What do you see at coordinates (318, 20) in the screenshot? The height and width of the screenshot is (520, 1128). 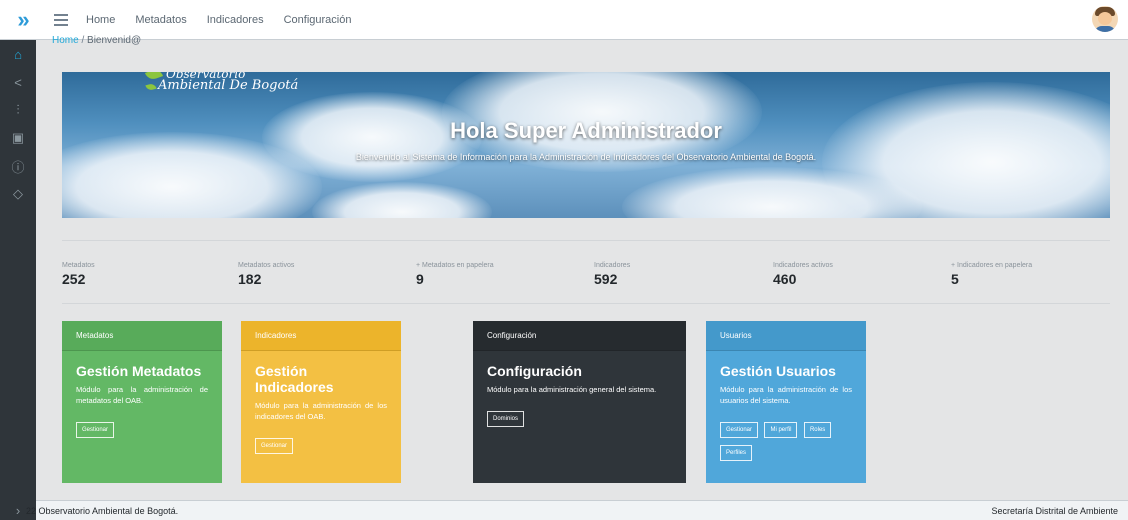 I see `nav-configuracion: Configuración` at bounding box center [318, 20].